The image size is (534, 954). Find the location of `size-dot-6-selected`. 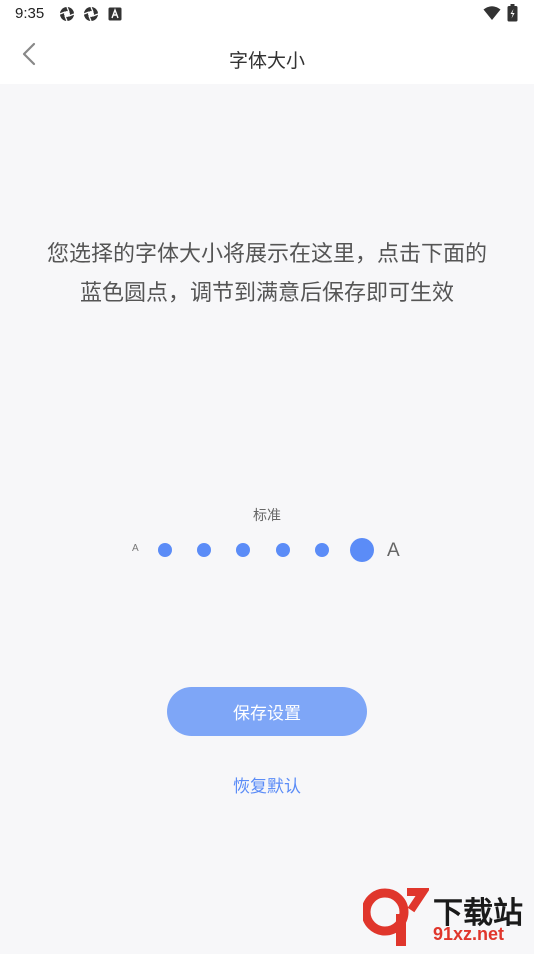

size-dot-6-selected is located at coordinates (362, 550).